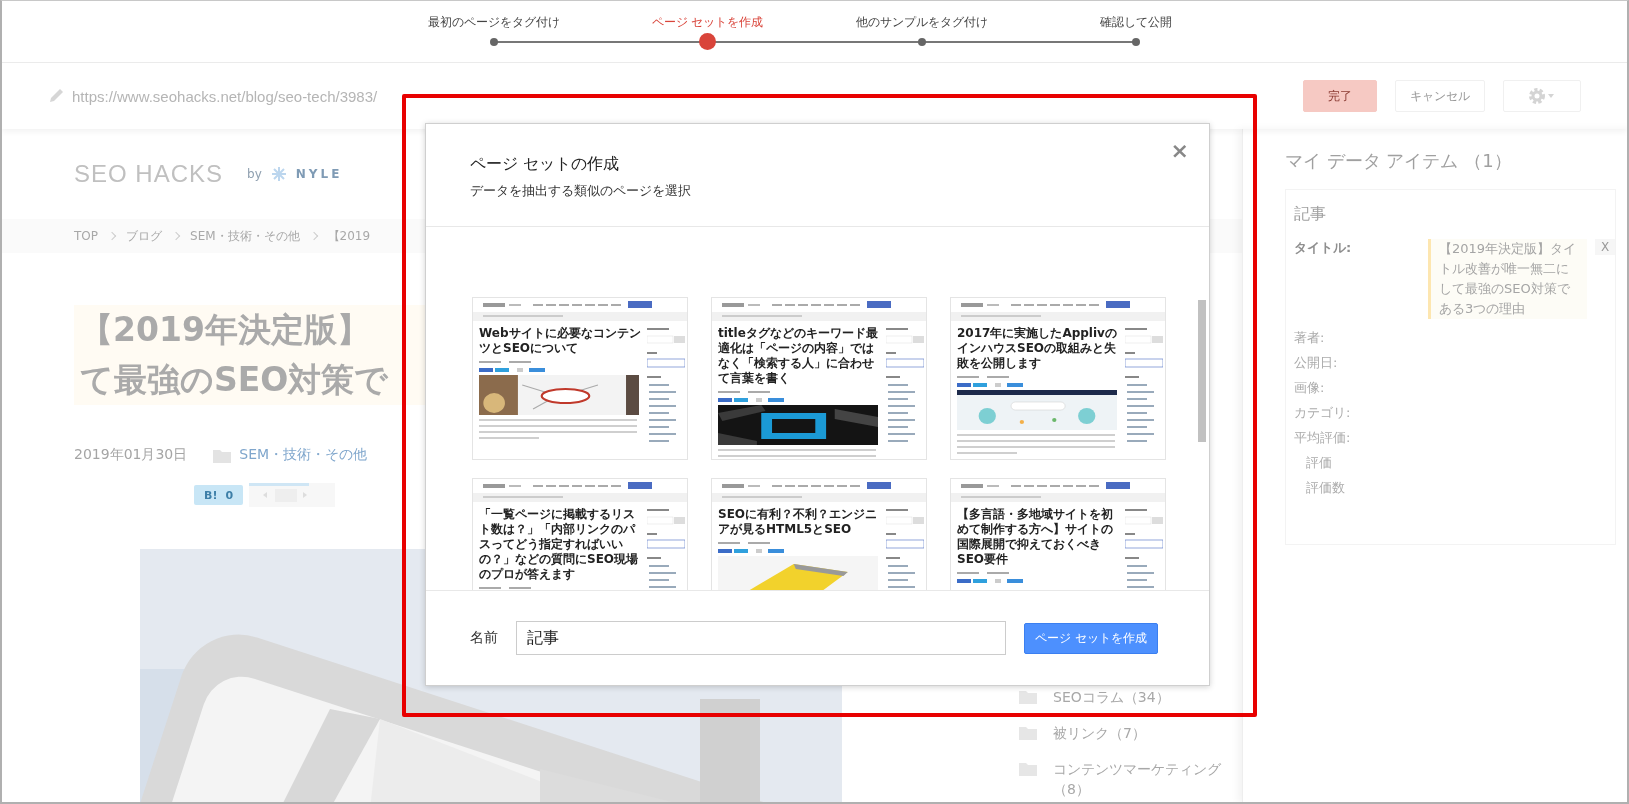 The image size is (1629, 804). What do you see at coordinates (319, 174) in the screenshot?
I see `brand-name: NYLE` at bounding box center [319, 174].